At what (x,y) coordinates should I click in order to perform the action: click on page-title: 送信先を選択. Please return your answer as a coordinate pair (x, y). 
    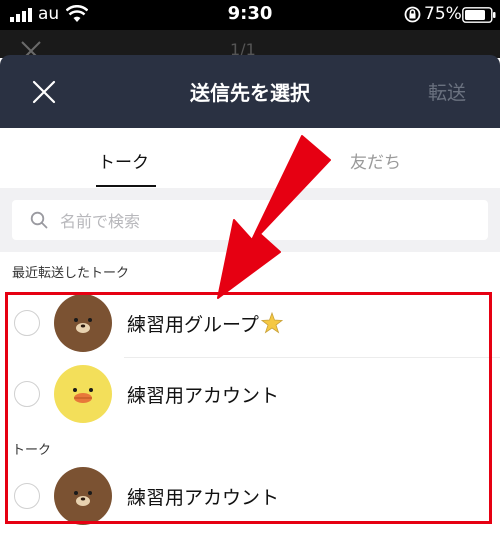
    Looking at the image, I should click on (250, 93).